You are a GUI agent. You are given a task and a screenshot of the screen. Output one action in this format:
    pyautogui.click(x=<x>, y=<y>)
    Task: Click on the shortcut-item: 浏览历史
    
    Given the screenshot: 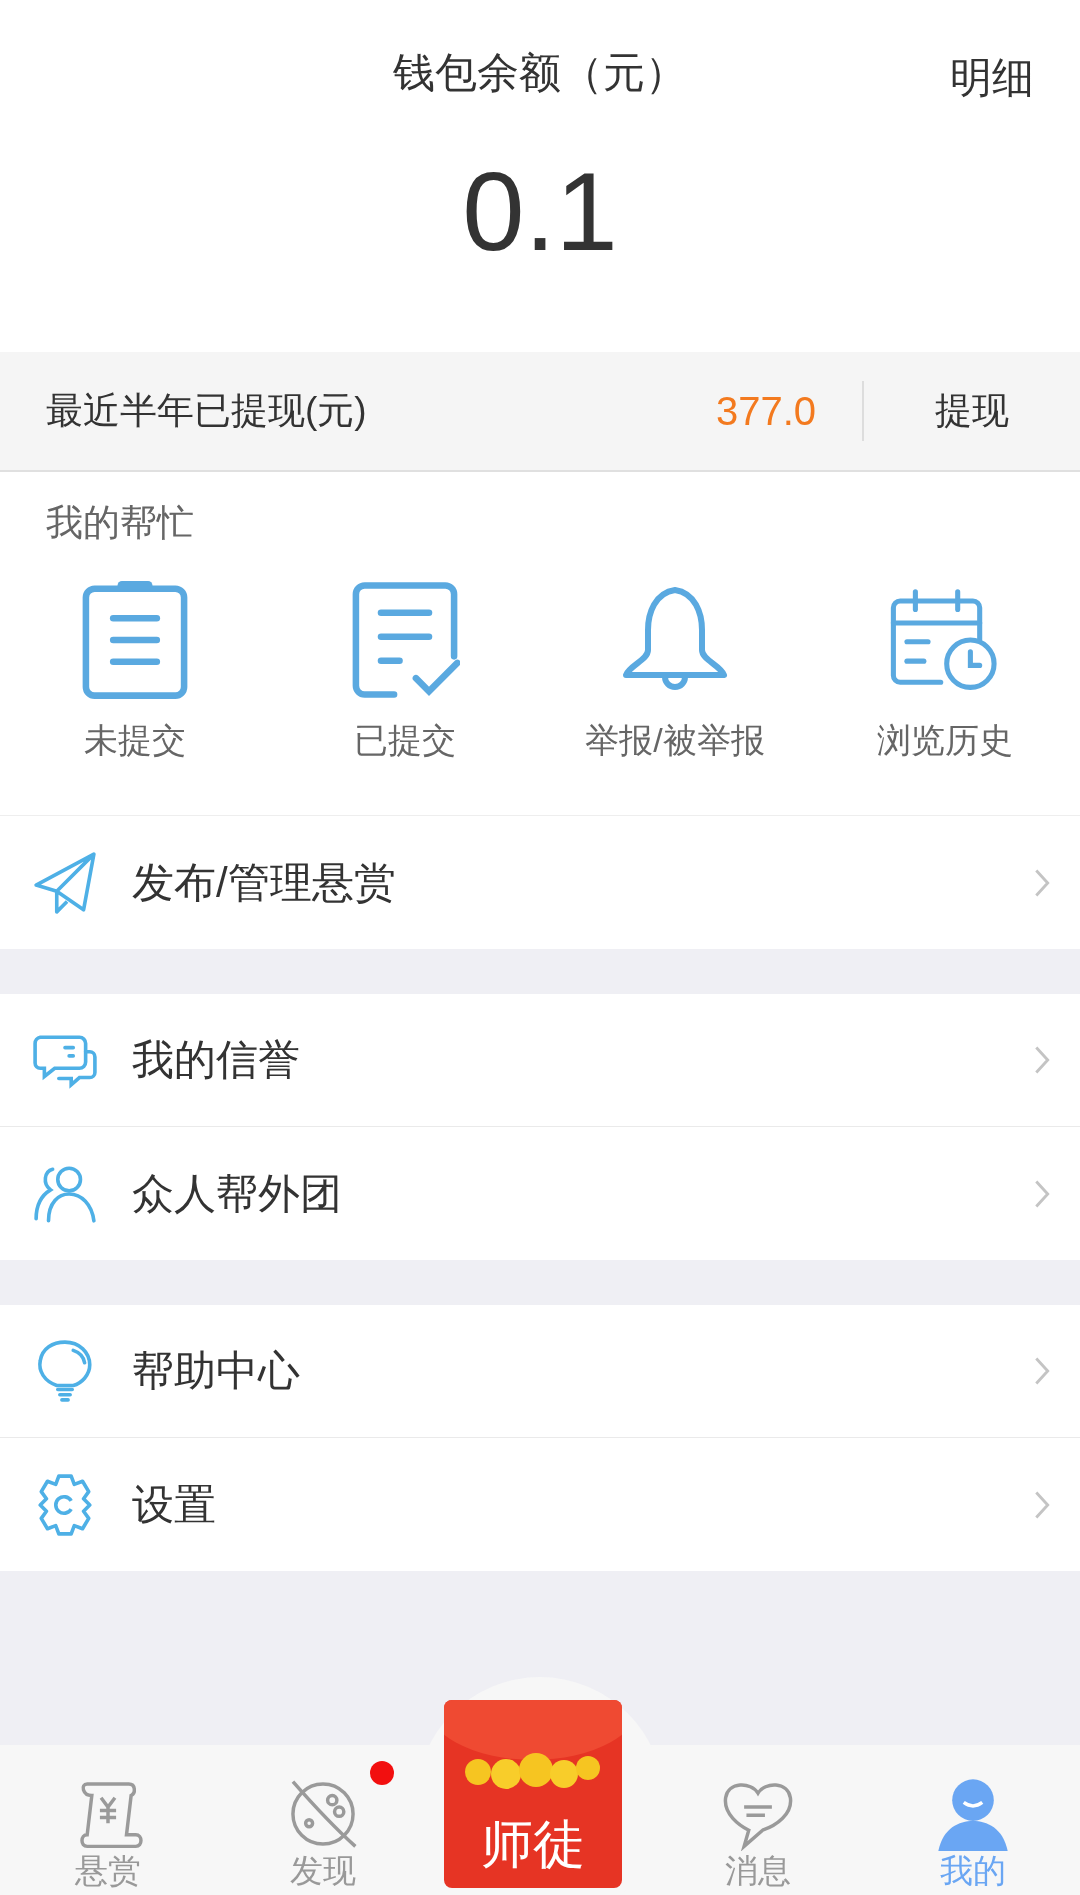 What is the action you would take?
    pyautogui.click(x=945, y=672)
    